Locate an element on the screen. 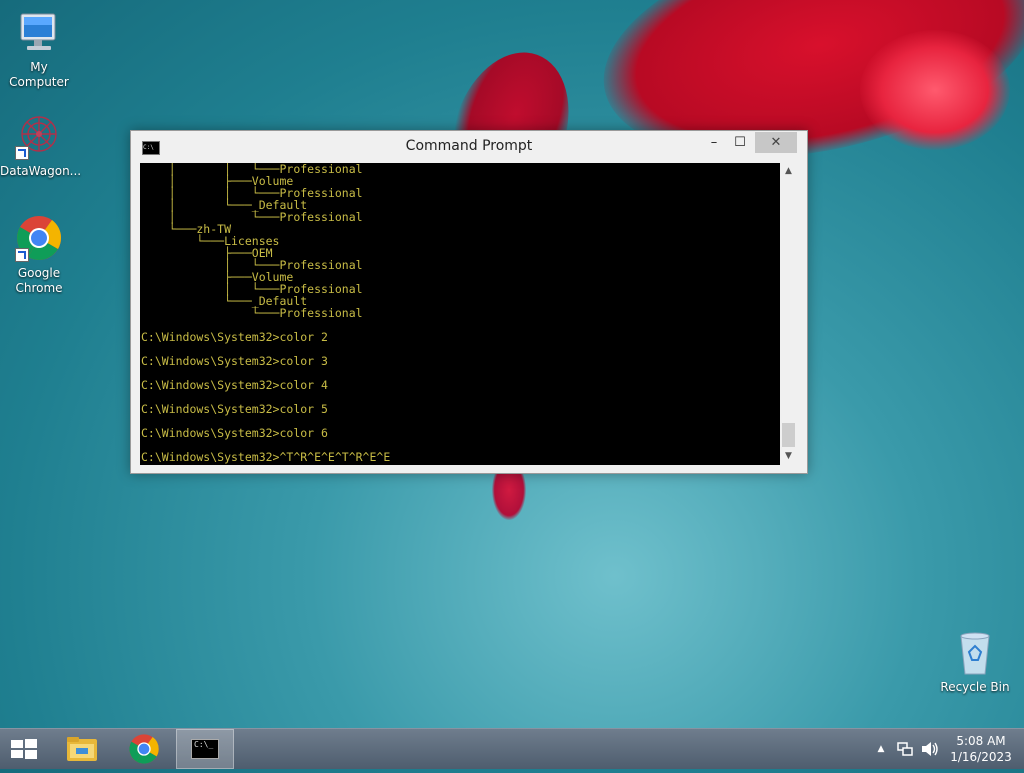 Image resolution: width=1024 pixels, height=773 pixels. volume-icon is located at coordinates (930, 749).